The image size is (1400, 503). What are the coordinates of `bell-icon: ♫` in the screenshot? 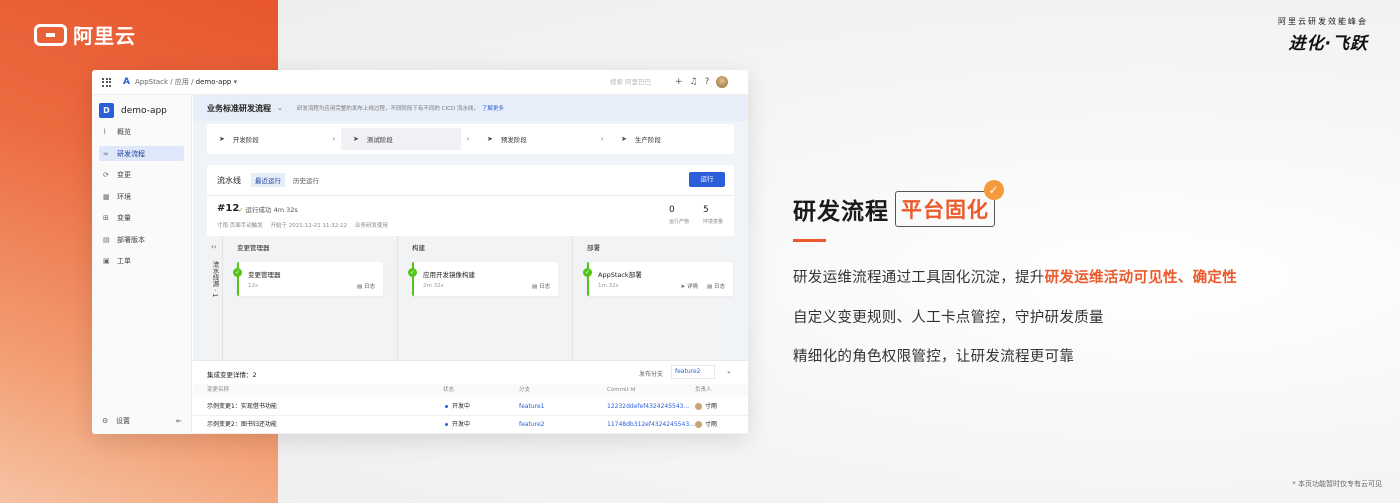 It's located at (694, 82).